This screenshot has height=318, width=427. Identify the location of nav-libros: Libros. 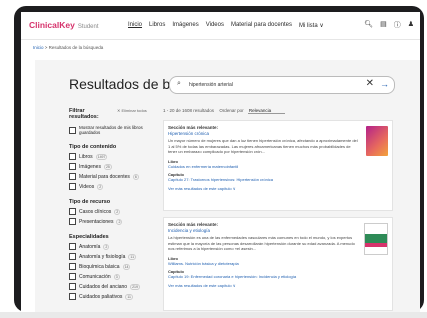
(157, 25).